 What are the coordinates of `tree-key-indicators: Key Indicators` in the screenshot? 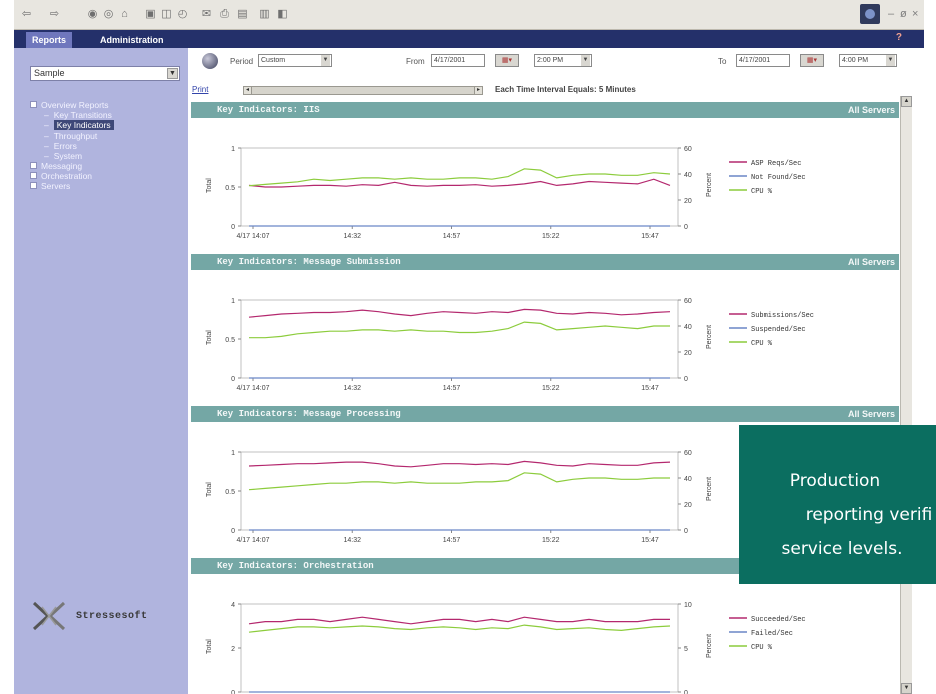 It's located at (79, 125).